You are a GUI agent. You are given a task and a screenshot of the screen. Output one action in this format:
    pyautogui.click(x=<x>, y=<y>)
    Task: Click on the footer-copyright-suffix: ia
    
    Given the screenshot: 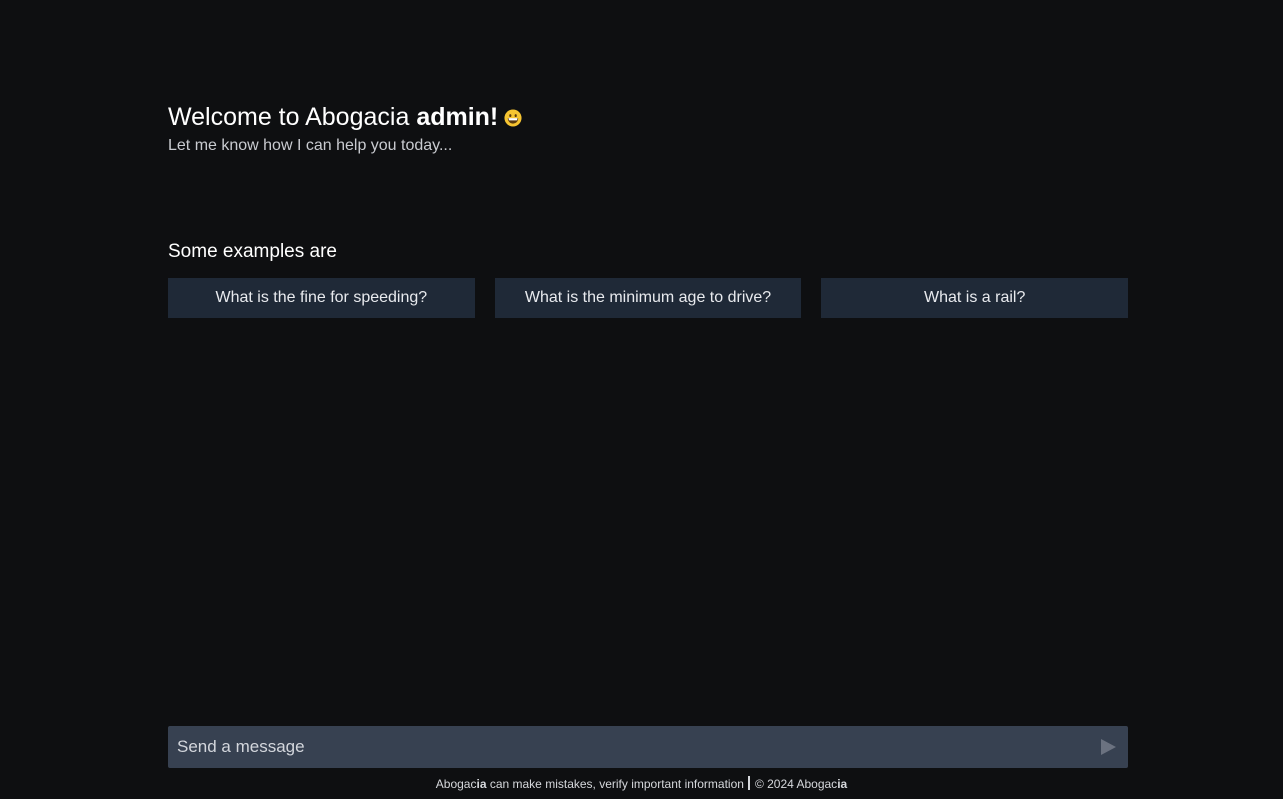 What is the action you would take?
    pyautogui.click(x=842, y=784)
    